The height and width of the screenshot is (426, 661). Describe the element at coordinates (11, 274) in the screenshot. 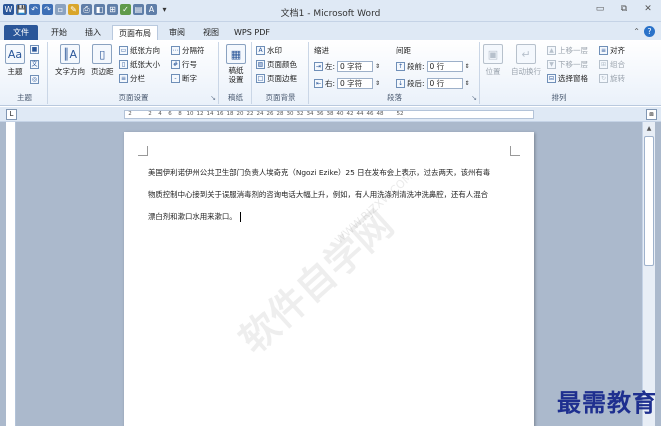

I see `vertical-ruler` at that location.